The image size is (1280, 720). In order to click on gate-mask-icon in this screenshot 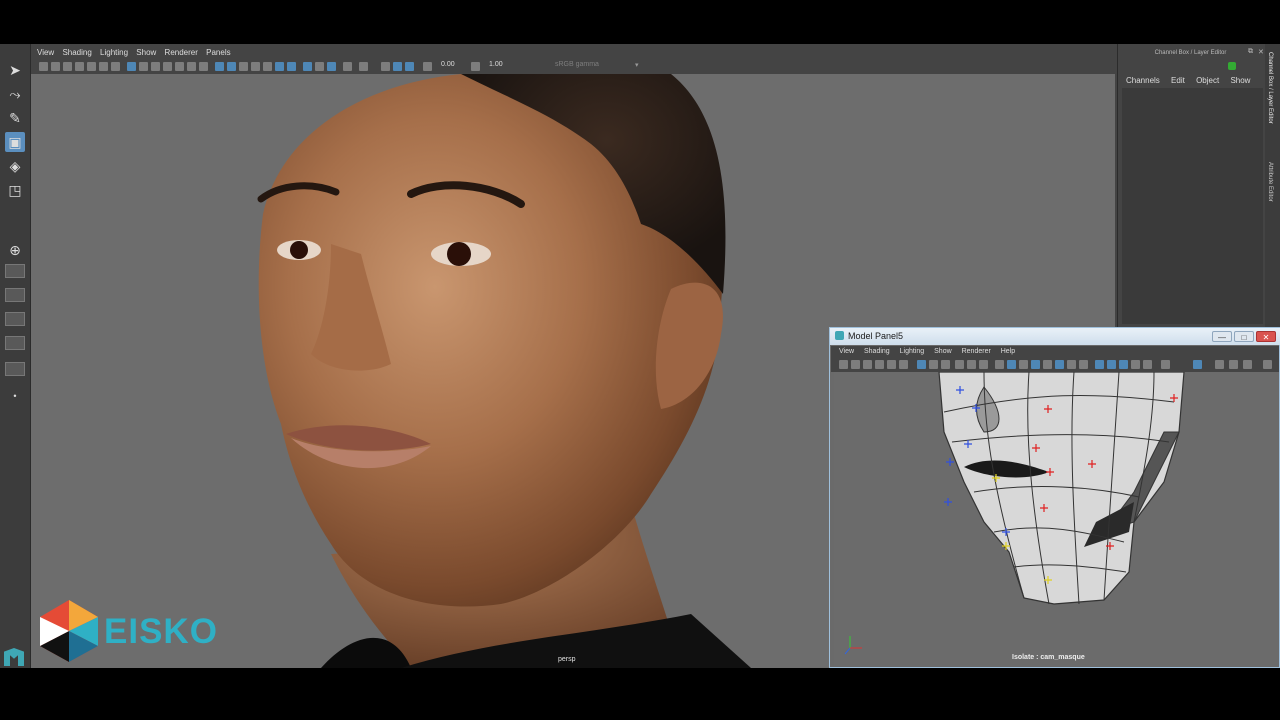, I will do `click(155, 66)`.